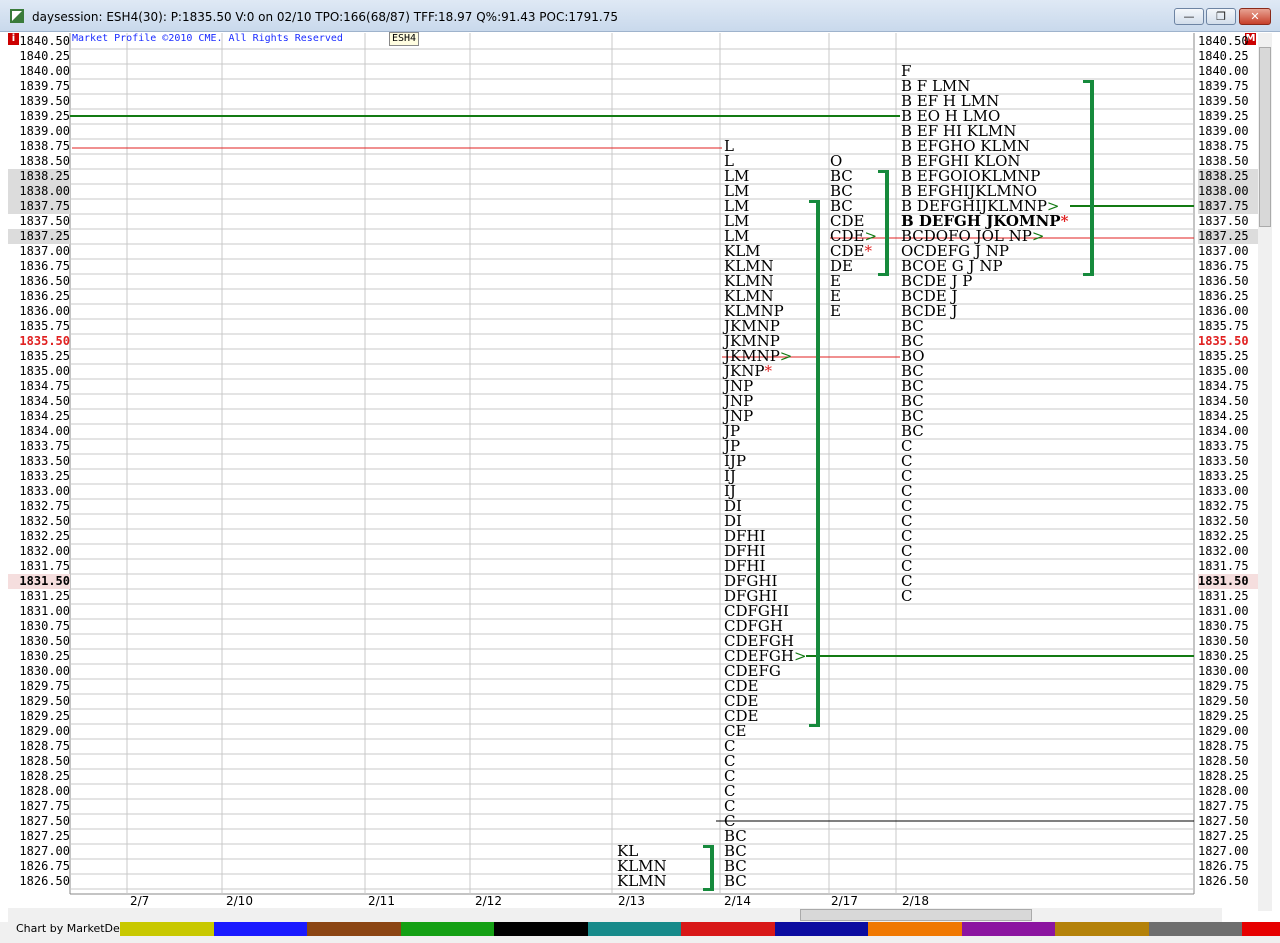  What do you see at coordinates (239, 901) in the screenshot?
I see `date-label: 2/10` at bounding box center [239, 901].